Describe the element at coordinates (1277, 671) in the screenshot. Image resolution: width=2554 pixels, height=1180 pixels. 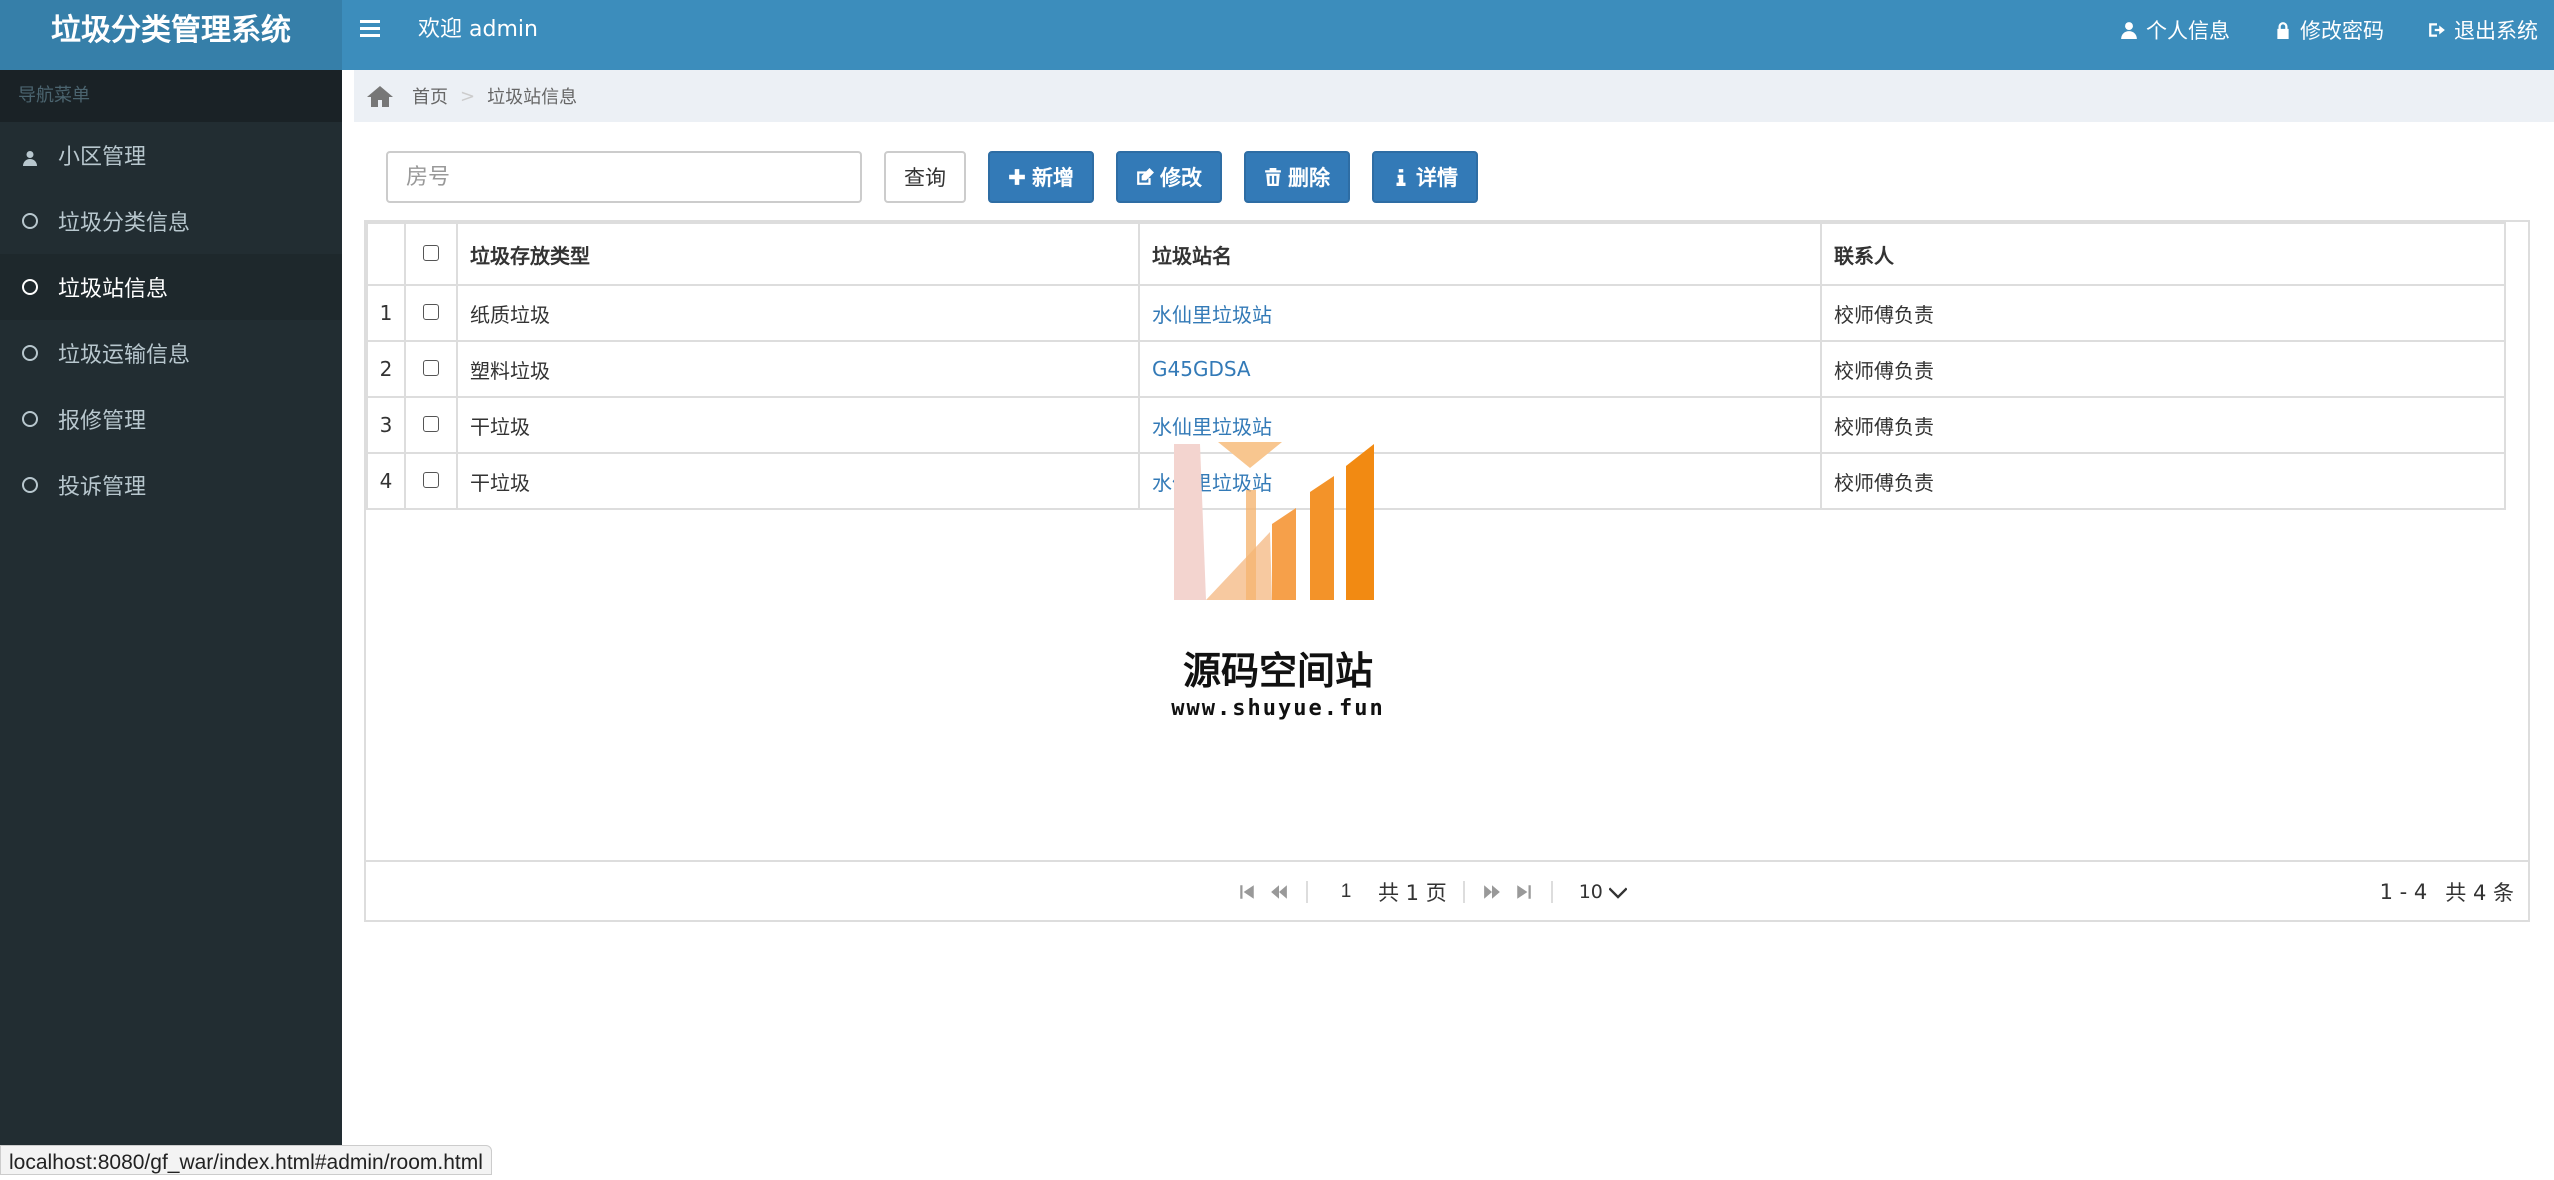
I see `watermark-title: 源码空间站` at that location.